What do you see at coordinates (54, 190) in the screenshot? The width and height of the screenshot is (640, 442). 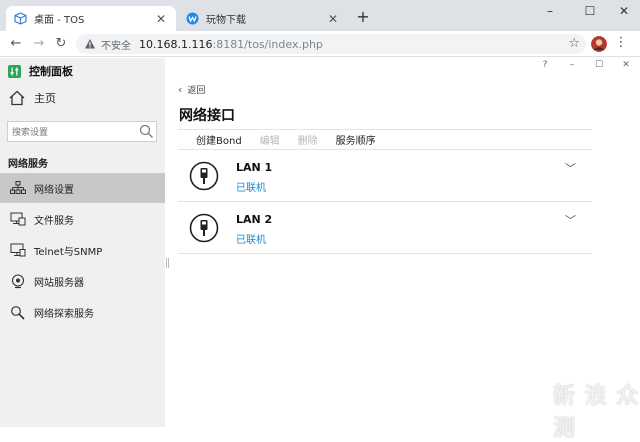 I see `sidebar-item-label: 网络设置` at bounding box center [54, 190].